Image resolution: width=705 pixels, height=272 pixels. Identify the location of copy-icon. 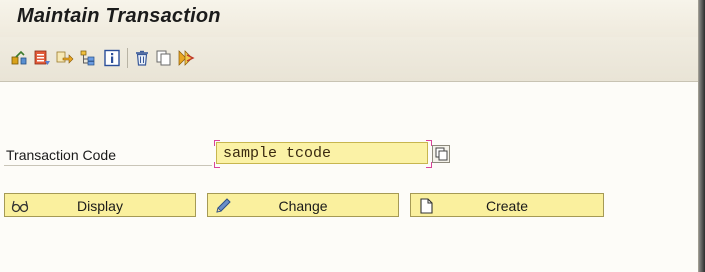
(164, 58).